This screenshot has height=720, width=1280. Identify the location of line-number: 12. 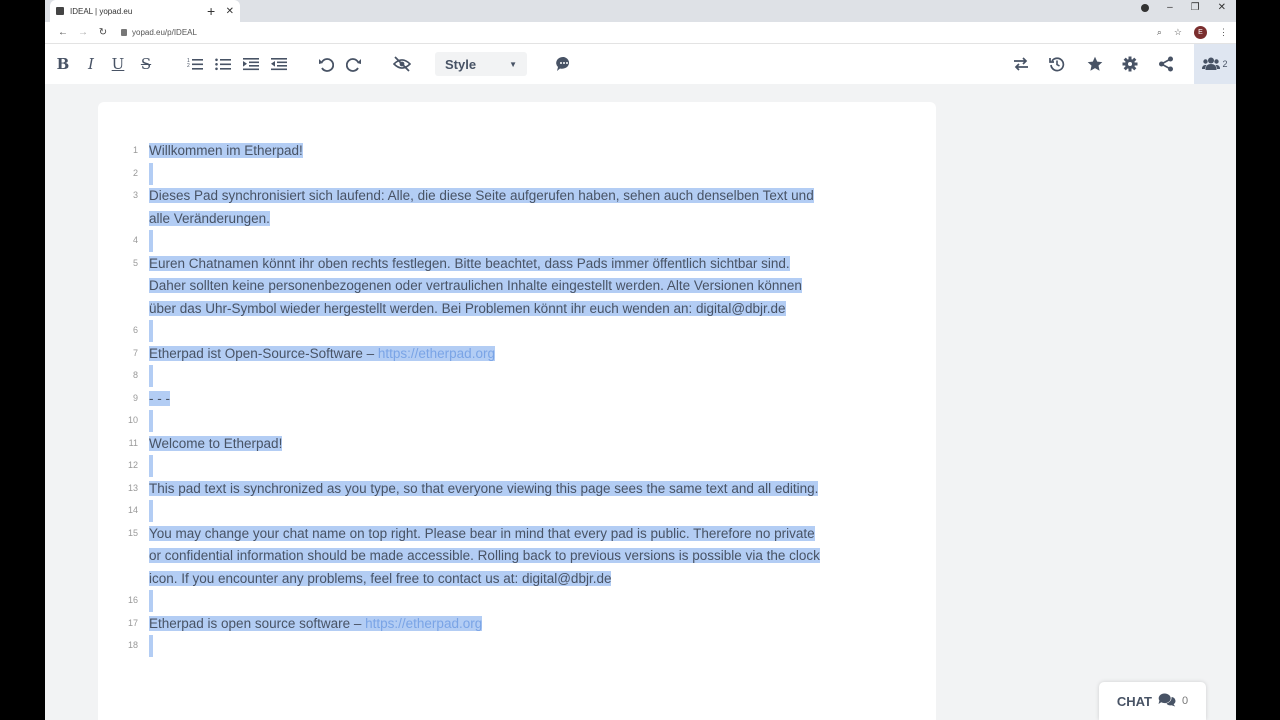
(132, 465).